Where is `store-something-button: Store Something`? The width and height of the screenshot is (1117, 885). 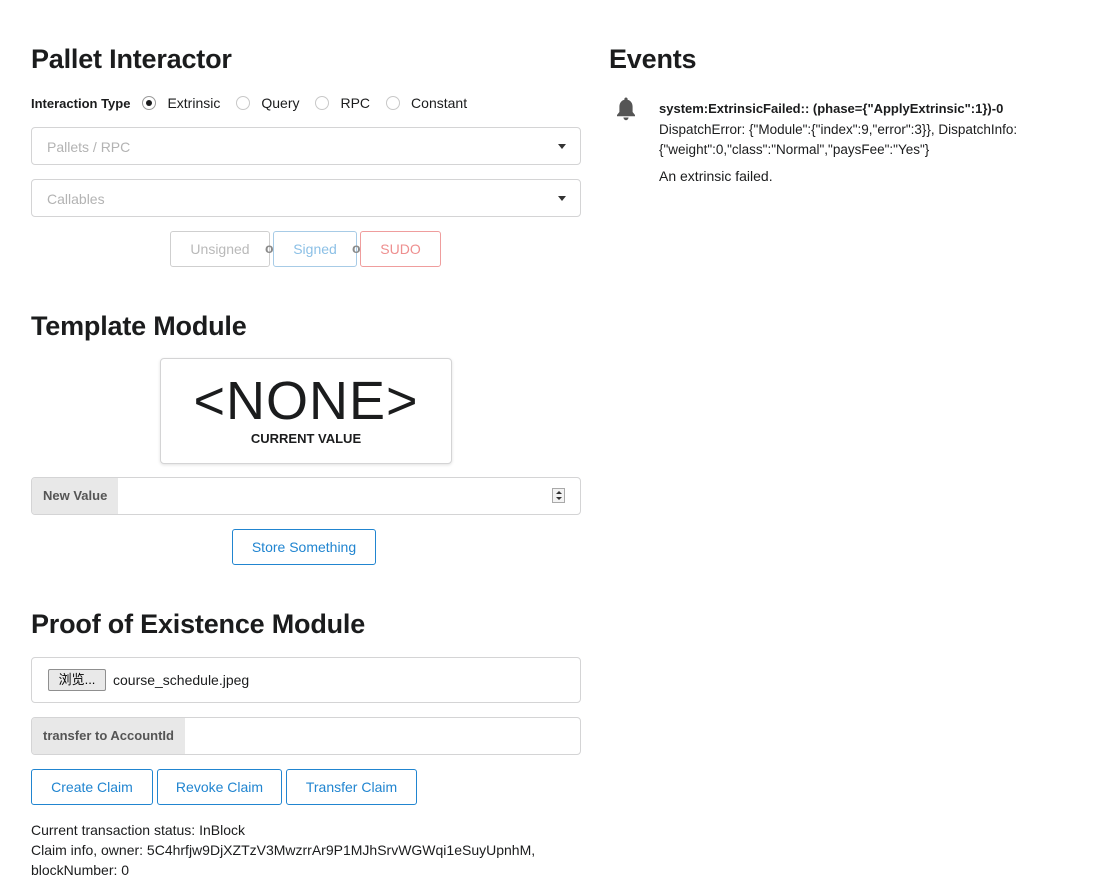
store-something-button: Store Something is located at coordinates (304, 547).